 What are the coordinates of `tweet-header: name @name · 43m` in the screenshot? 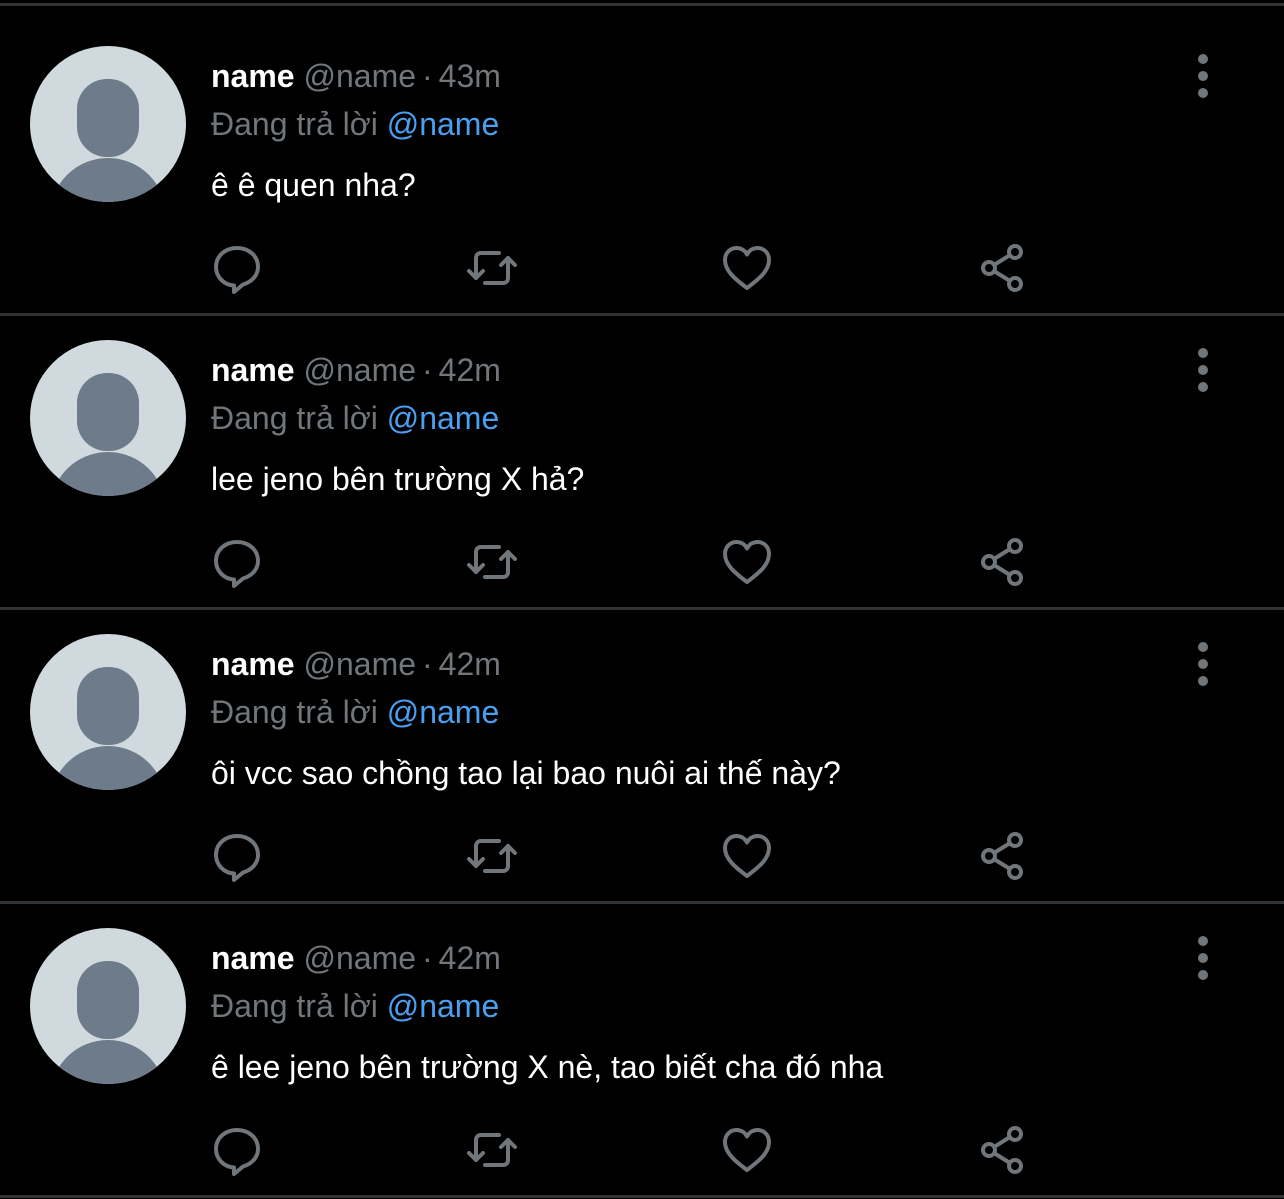 It's located at (356, 76).